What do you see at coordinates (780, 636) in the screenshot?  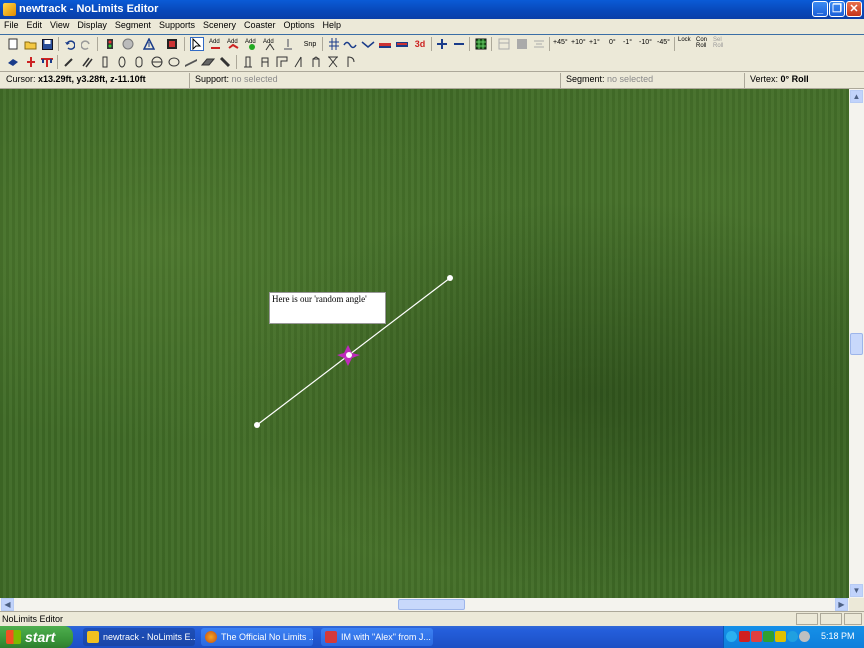 I see `tray-warning-icon` at bounding box center [780, 636].